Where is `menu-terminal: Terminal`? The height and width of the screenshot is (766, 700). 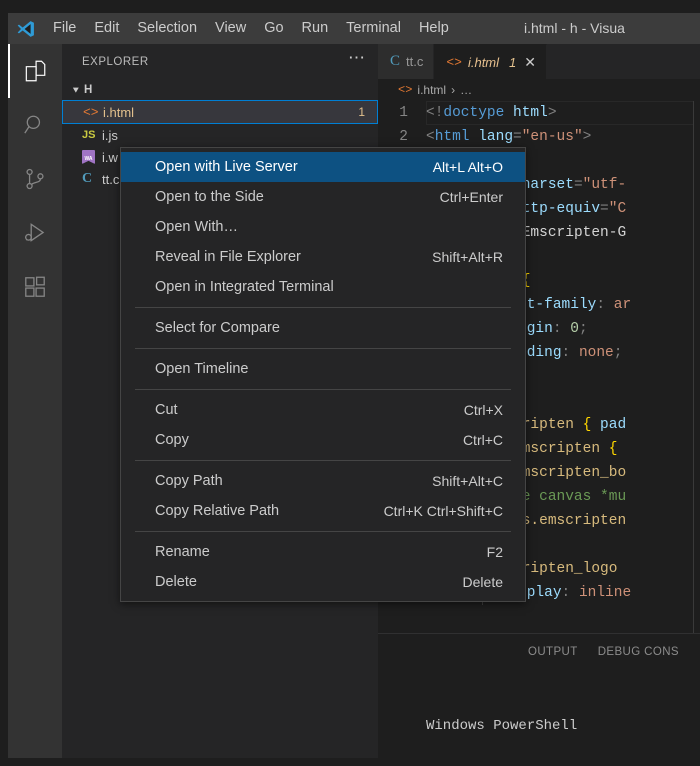
menu-terminal: Terminal is located at coordinates (373, 28).